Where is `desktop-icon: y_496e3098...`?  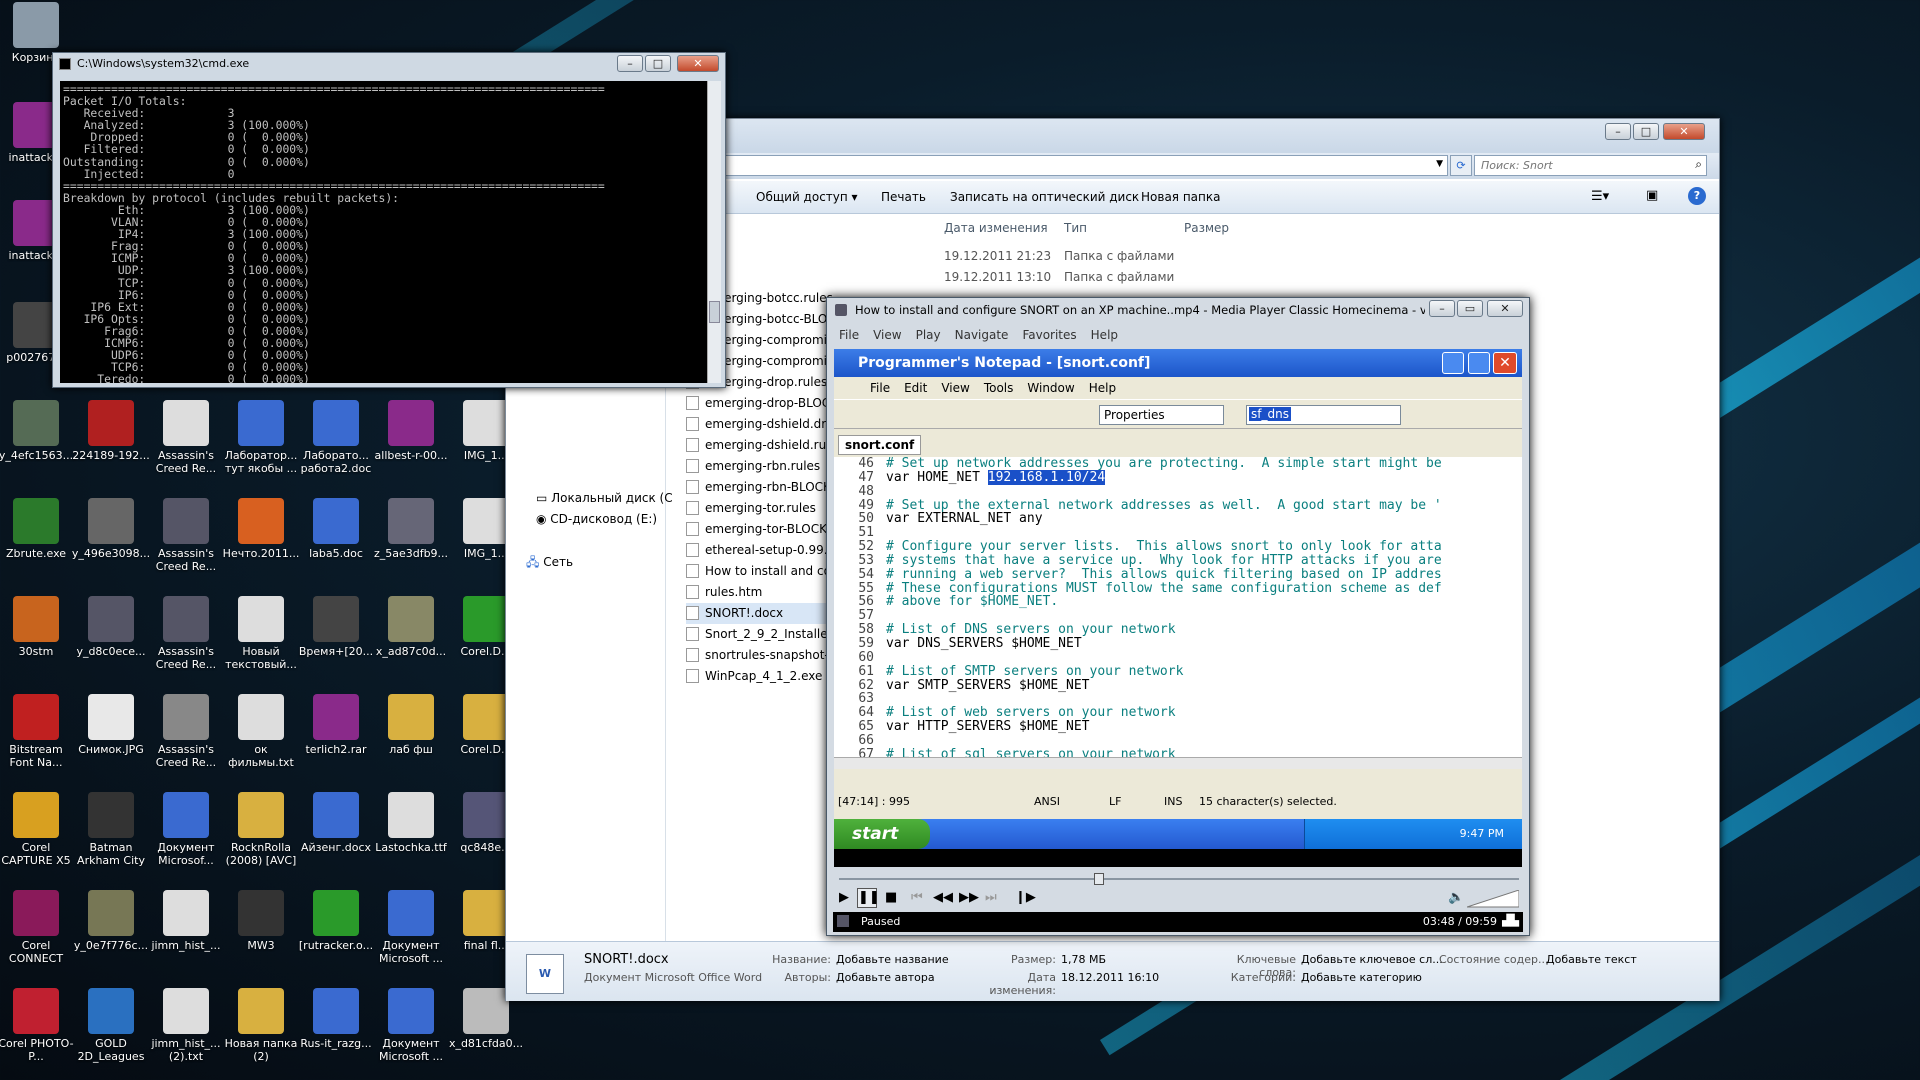
desktop-icon: y_496e3098... is located at coordinates (111, 529).